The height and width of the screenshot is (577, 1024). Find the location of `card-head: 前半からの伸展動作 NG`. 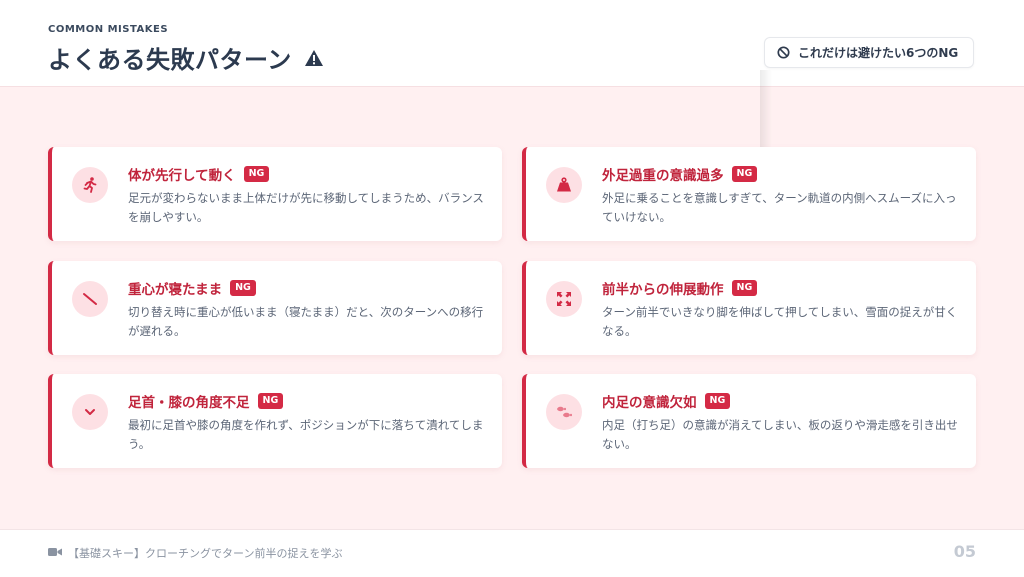

card-head: 前半からの伸展動作 NG is located at coordinates (680, 288).